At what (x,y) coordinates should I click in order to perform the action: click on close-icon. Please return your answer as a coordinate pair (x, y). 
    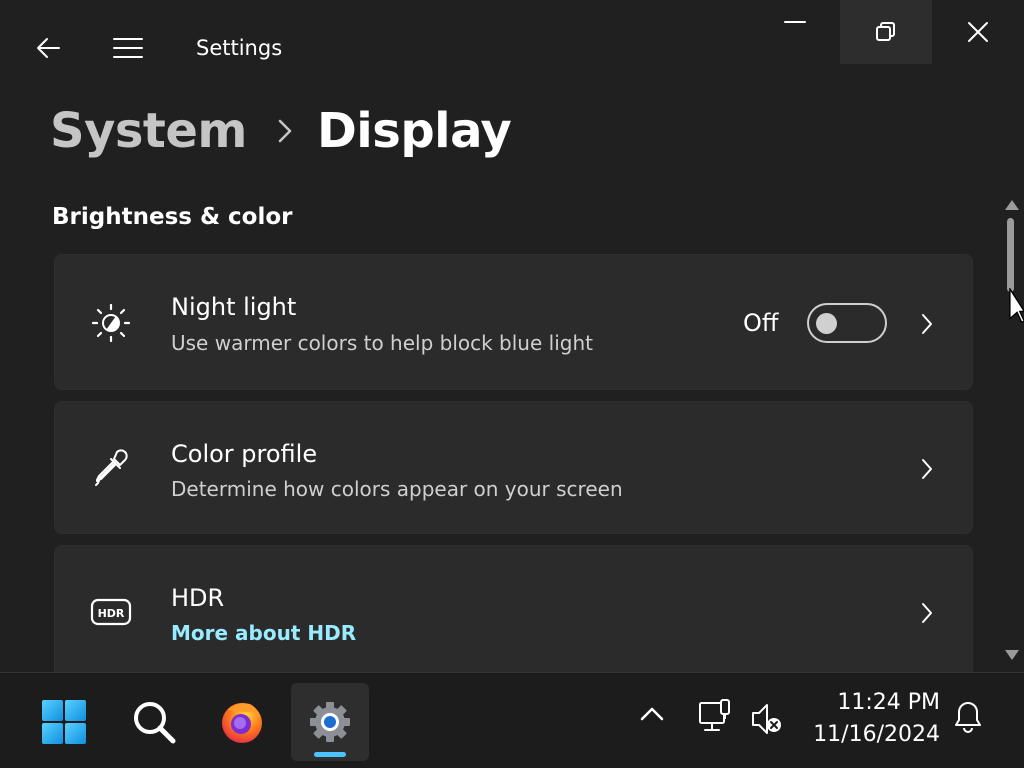
    Looking at the image, I should click on (978, 32).